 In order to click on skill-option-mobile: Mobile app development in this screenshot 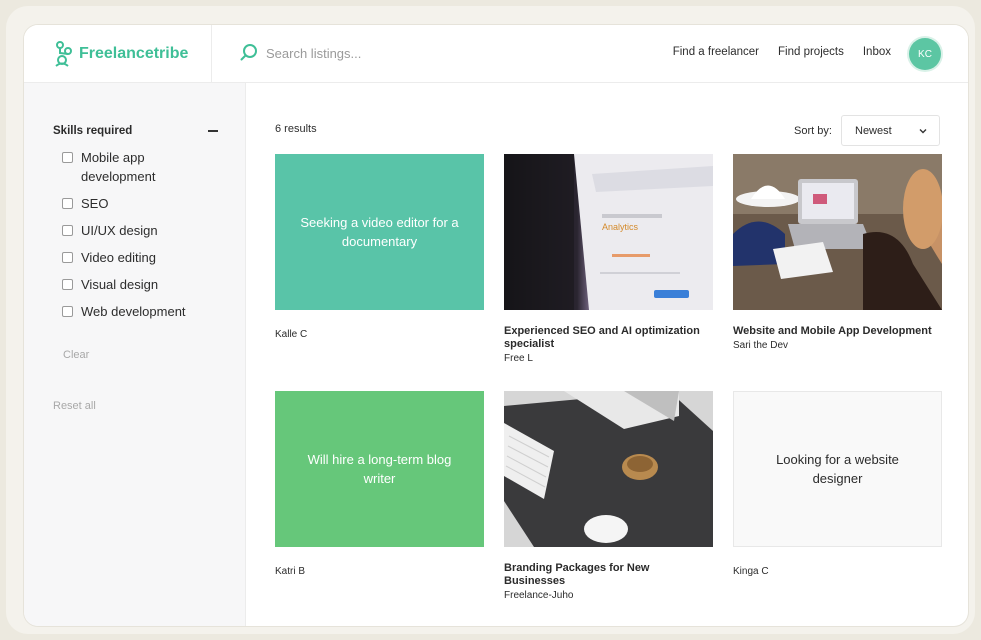, I will do `click(137, 167)`.